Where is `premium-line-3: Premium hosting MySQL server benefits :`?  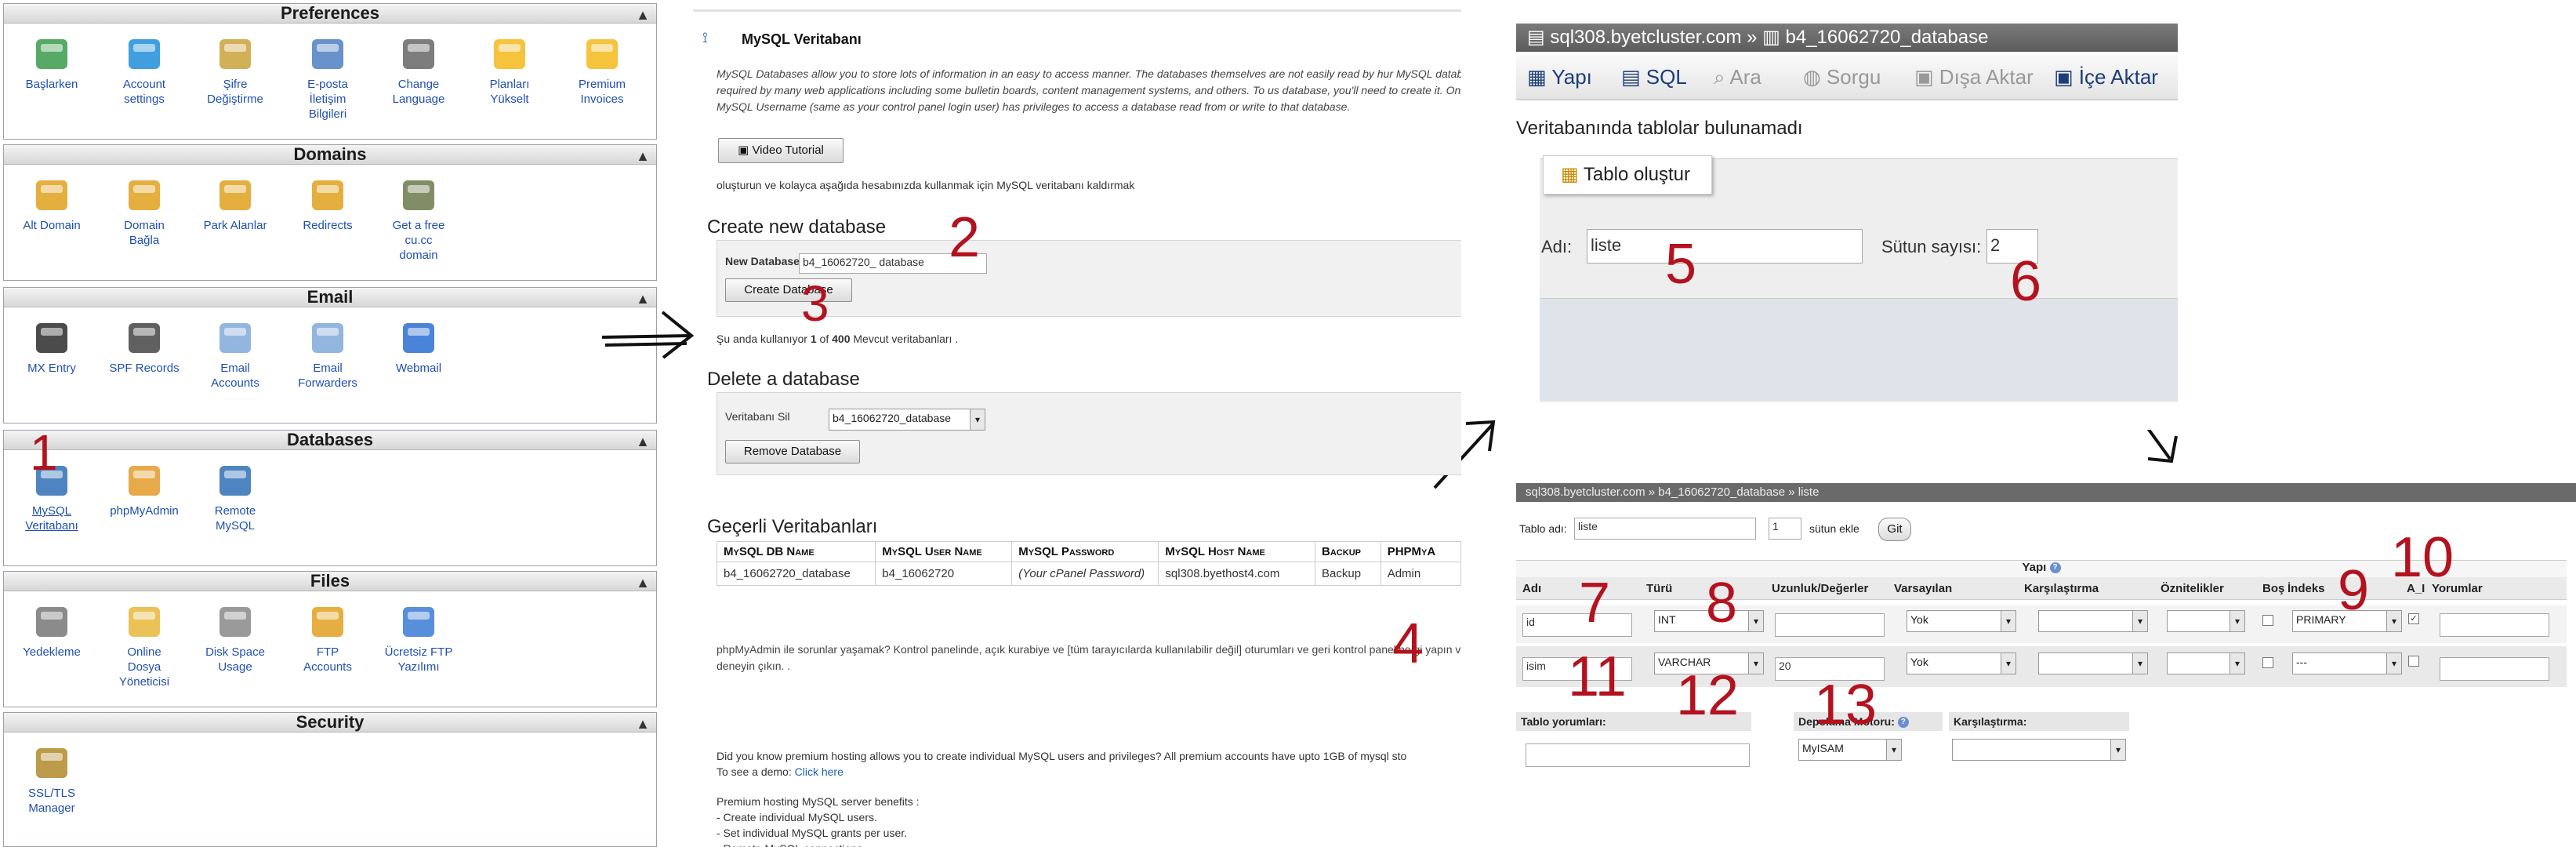 premium-line-3: Premium hosting MySQL server benefits : is located at coordinates (818, 801).